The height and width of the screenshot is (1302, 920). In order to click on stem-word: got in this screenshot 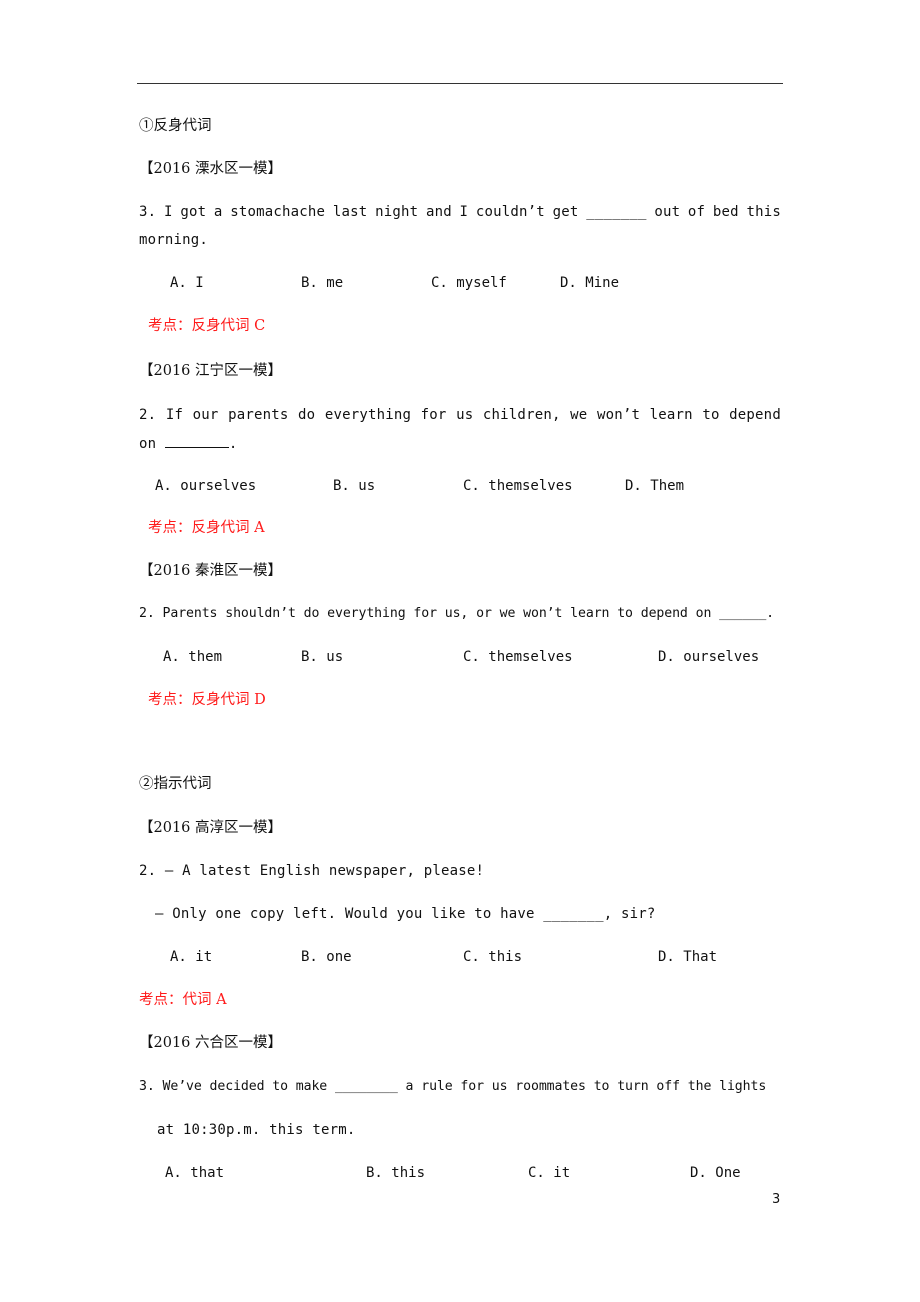, I will do `click(193, 212)`.